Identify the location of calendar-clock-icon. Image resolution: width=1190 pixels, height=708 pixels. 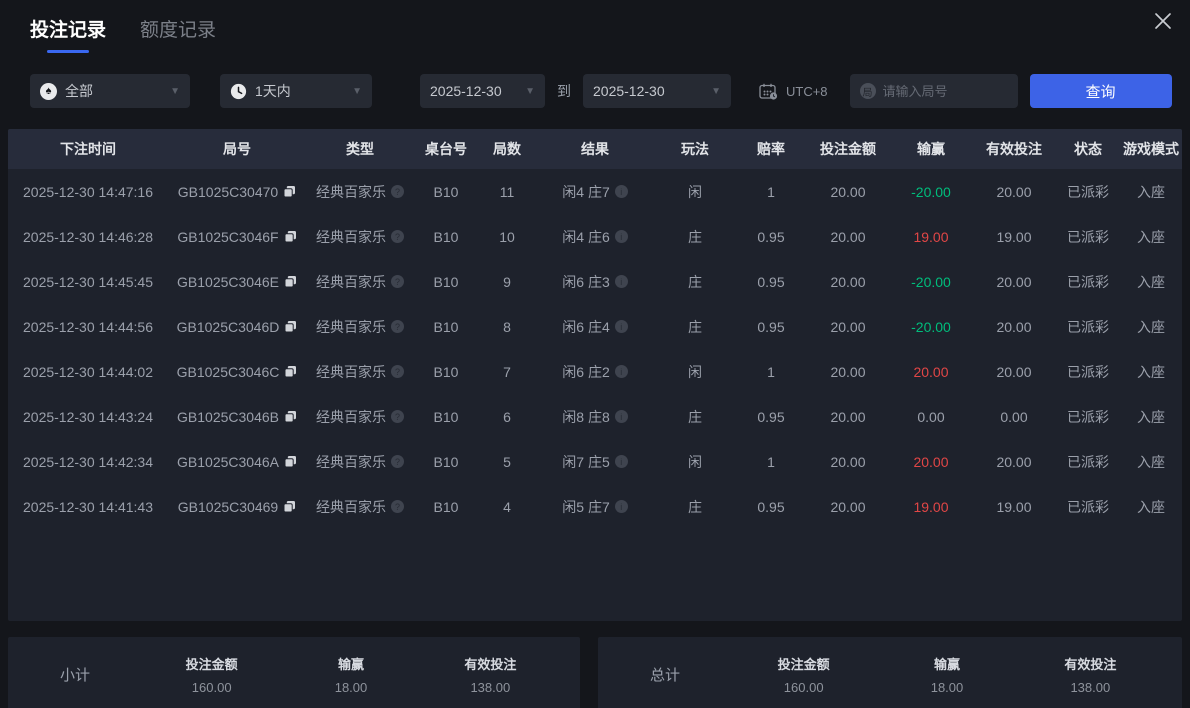
(768, 91).